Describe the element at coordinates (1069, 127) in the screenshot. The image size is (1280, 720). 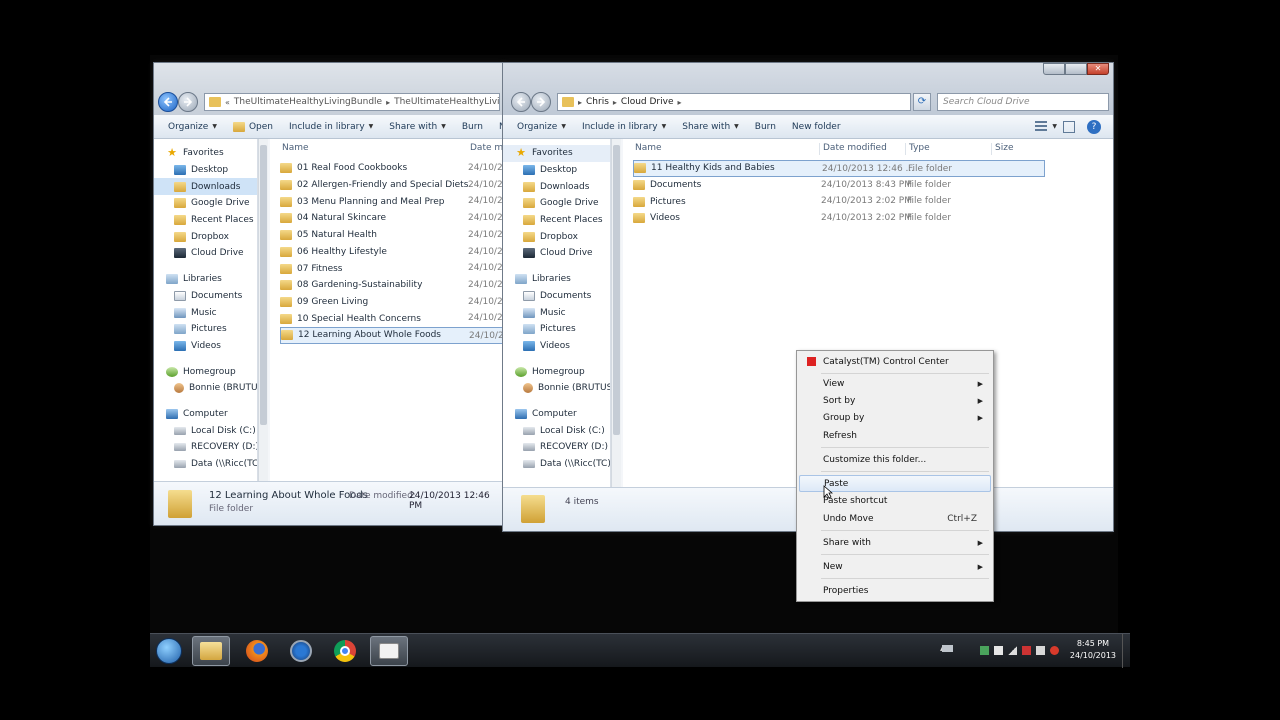
I see `preview-pane-button` at that location.